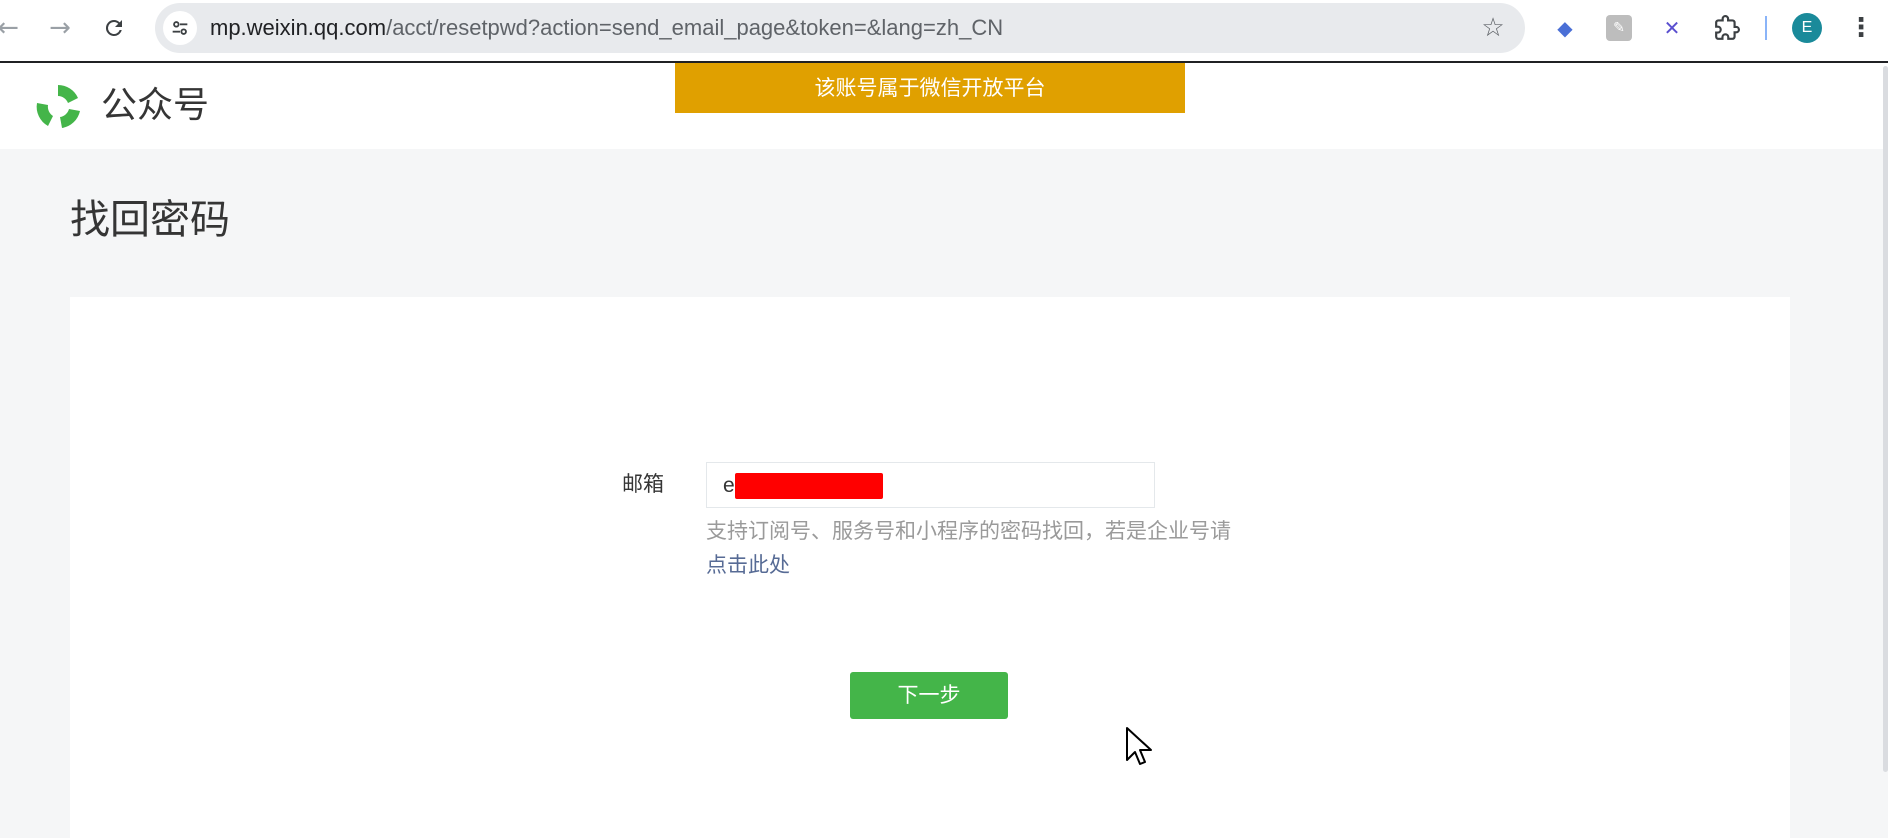 This screenshot has width=1888, height=838. I want to click on reload-button, so click(114, 28).